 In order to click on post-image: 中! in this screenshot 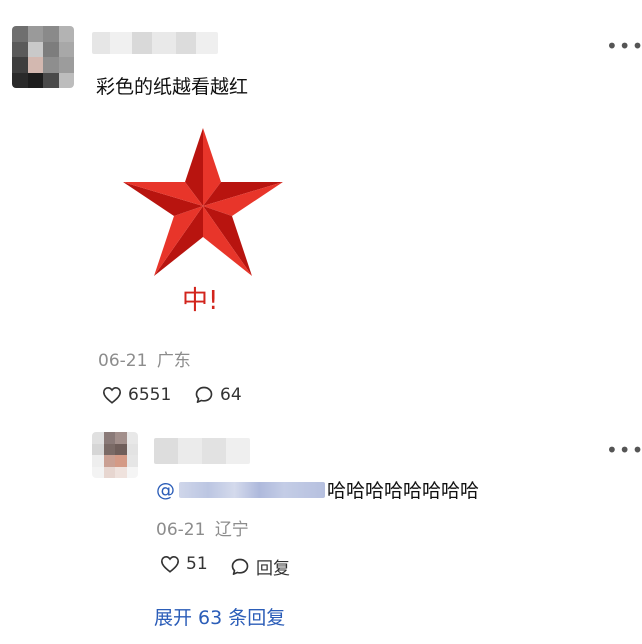, I will do `click(203, 222)`.